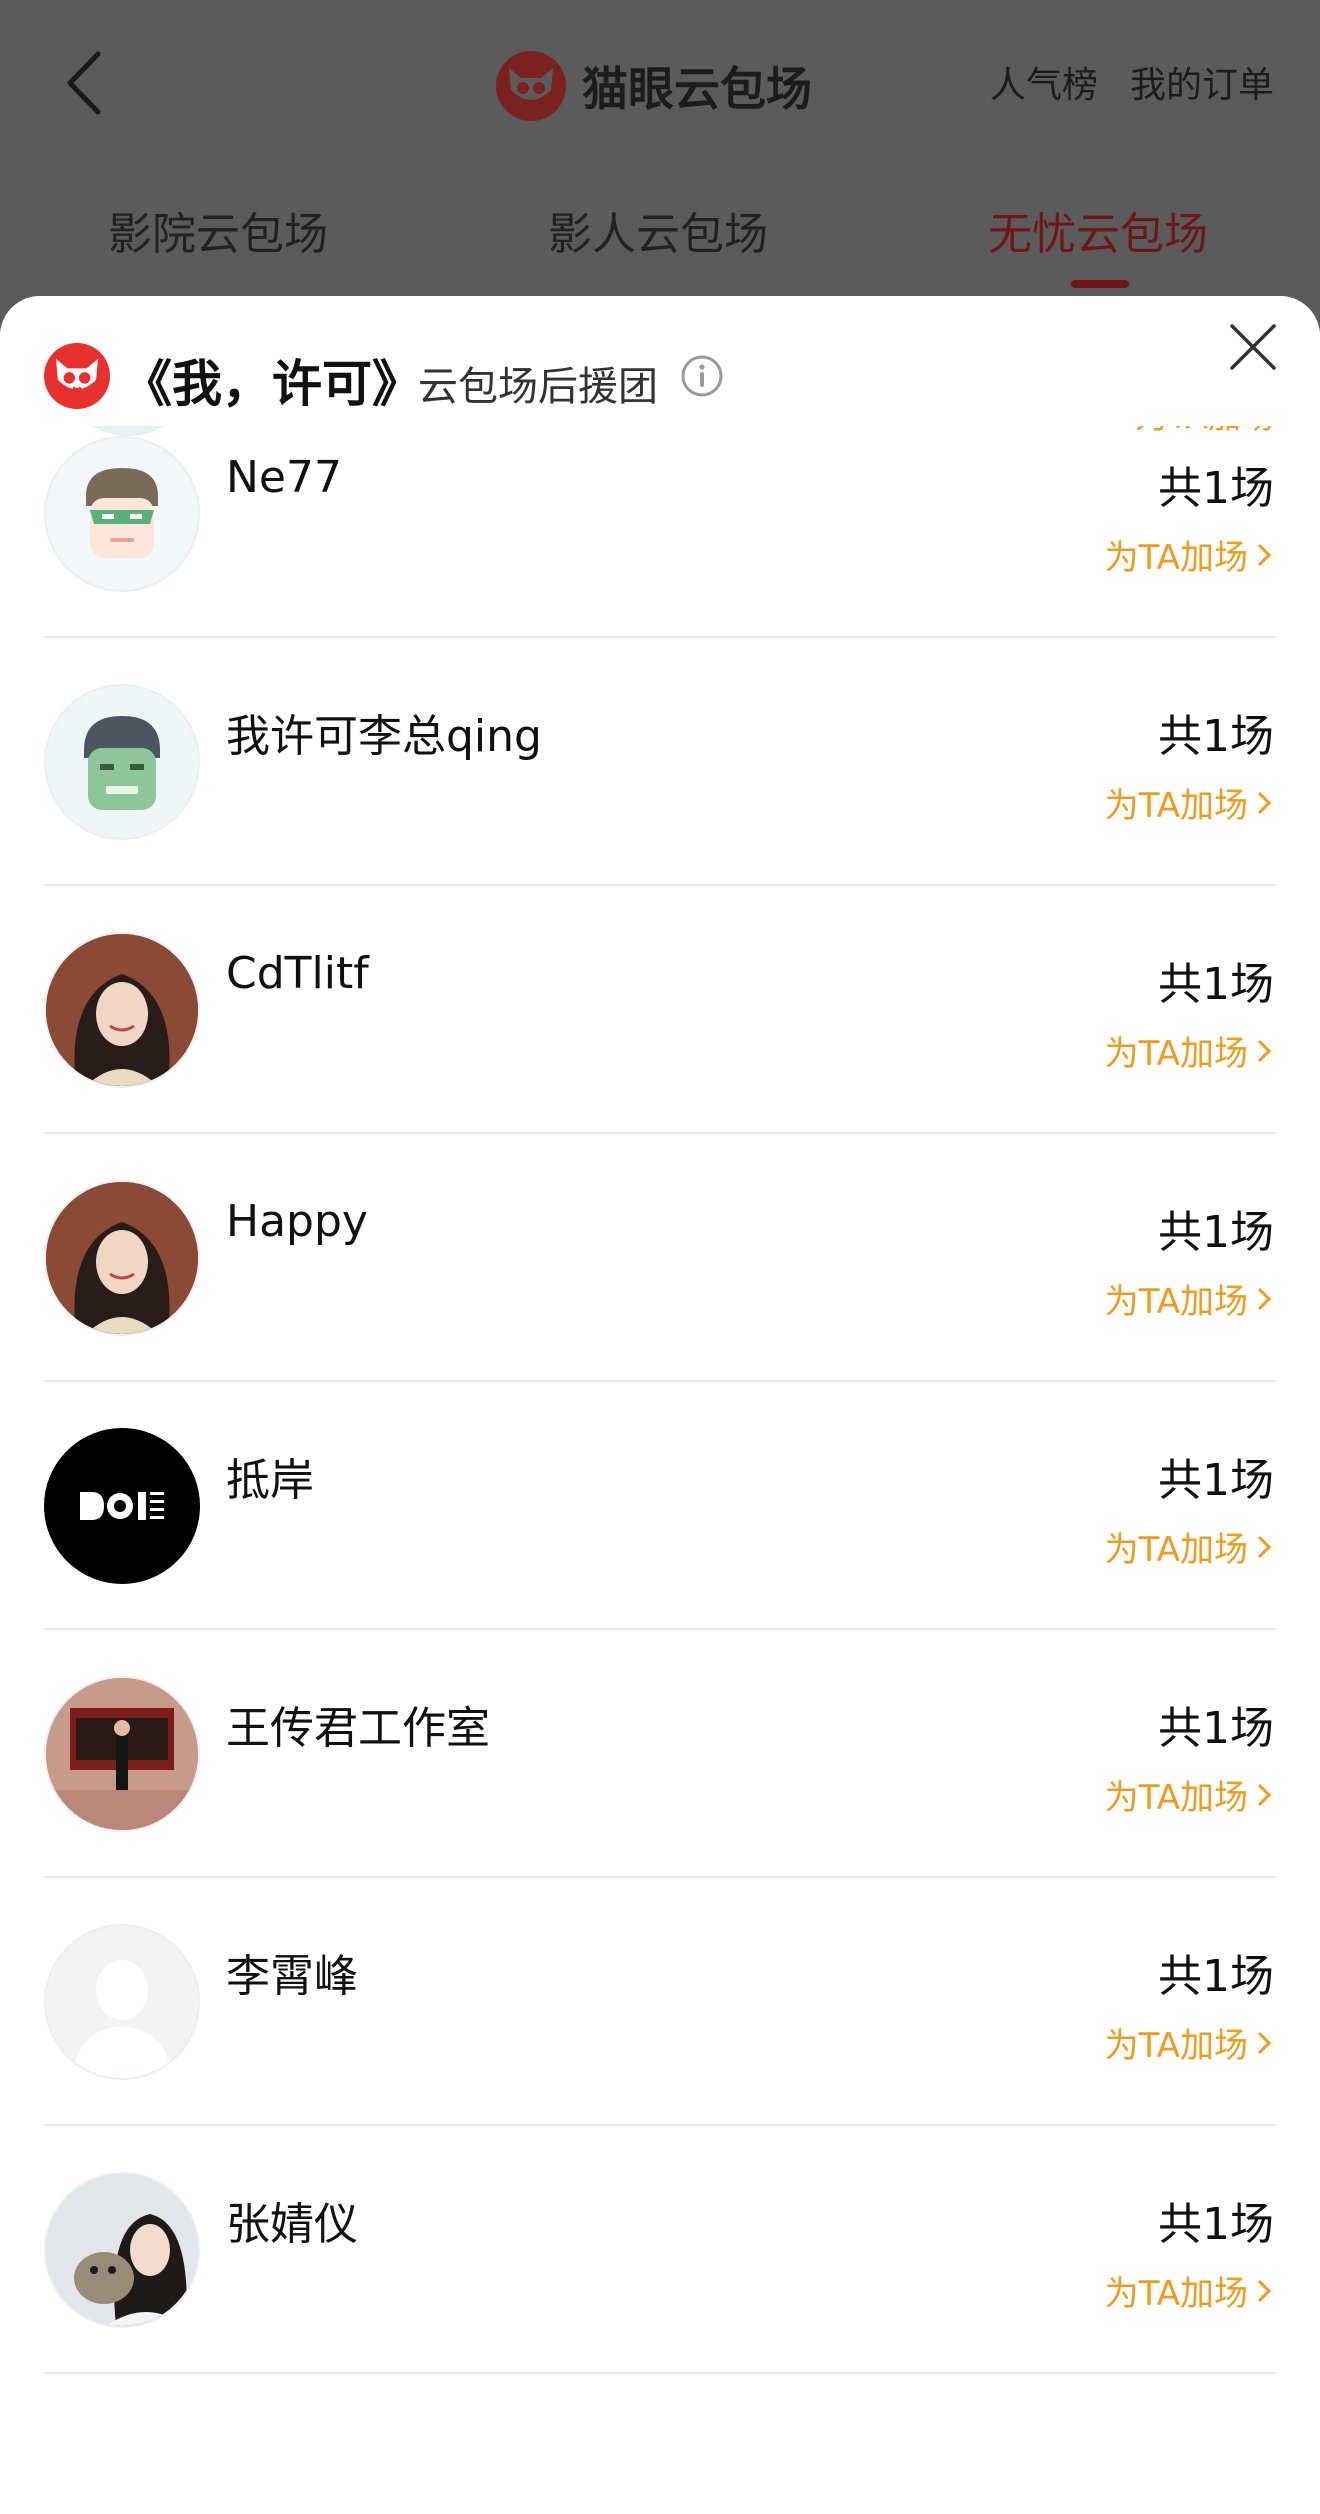 This screenshot has height=2514, width=1320. Describe the element at coordinates (122, 514) in the screenshot. I see `masked-hero-avatar` at that location.